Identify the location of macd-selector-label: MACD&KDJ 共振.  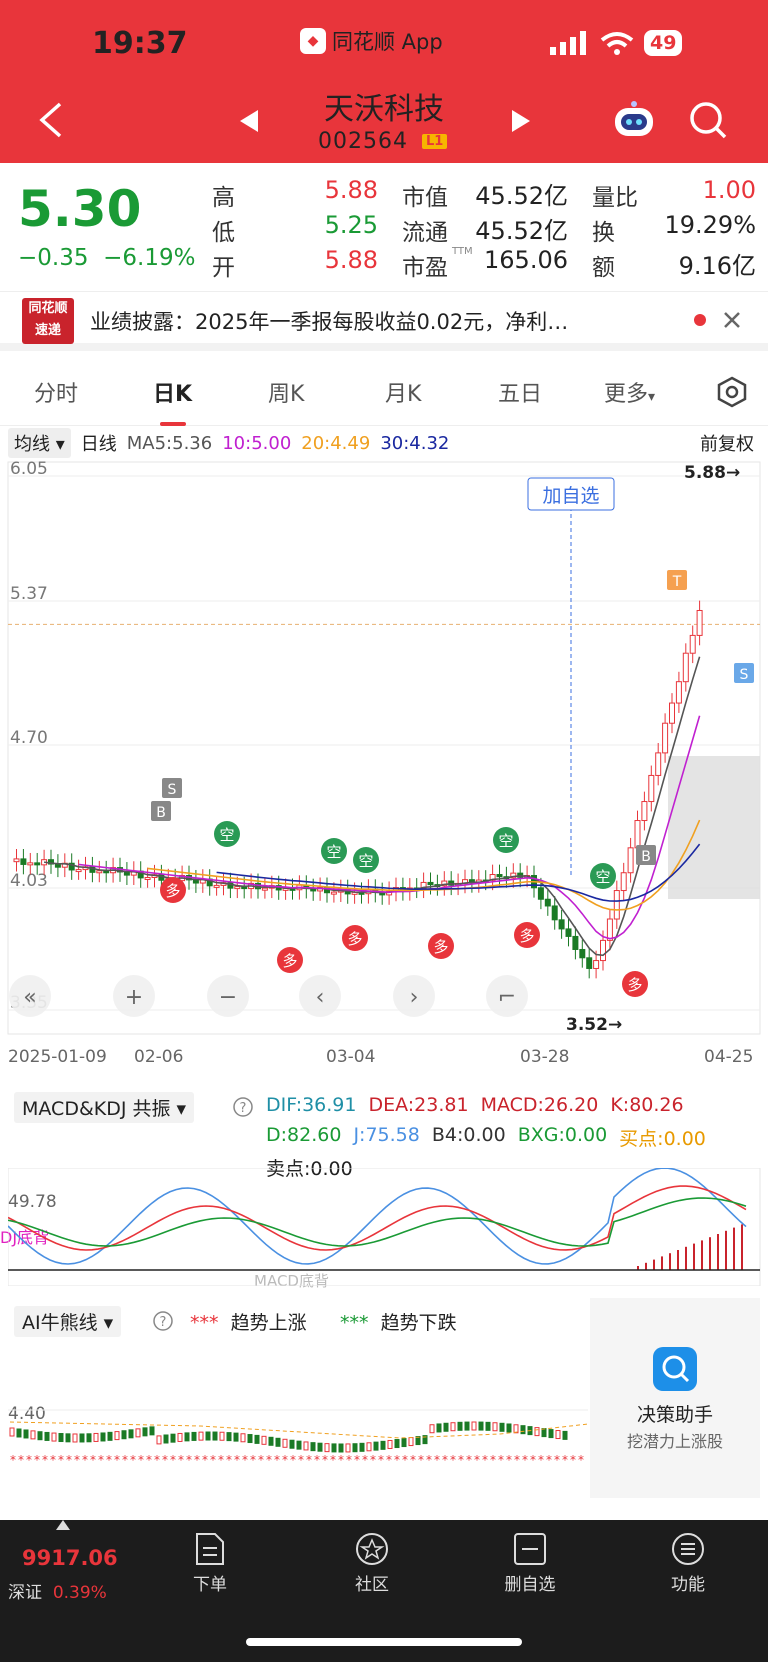
(96, 1109).